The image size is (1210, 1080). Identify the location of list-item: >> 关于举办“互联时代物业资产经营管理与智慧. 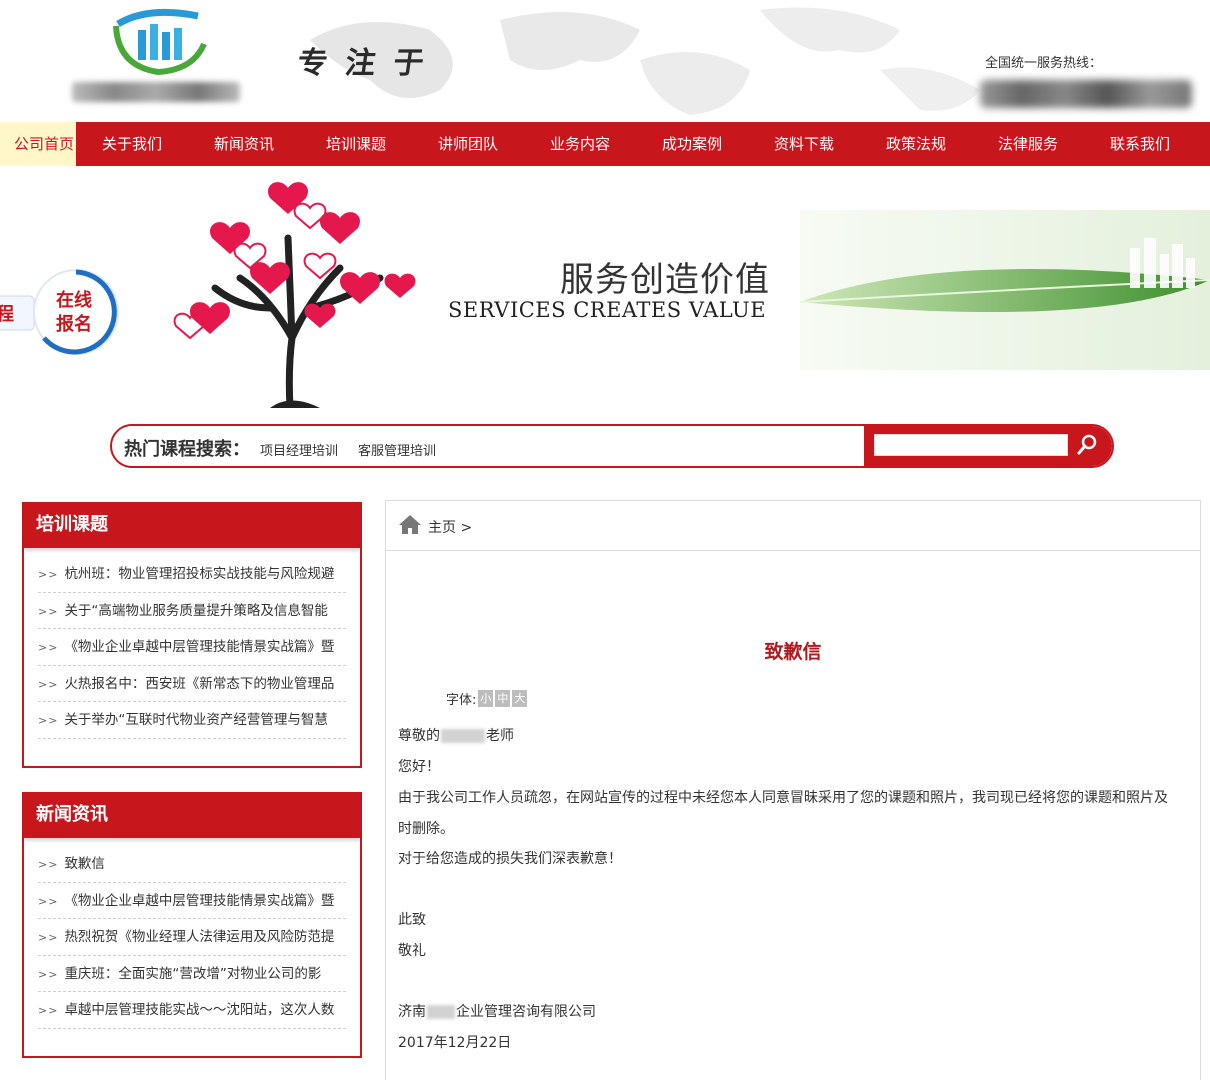
(192, 720).